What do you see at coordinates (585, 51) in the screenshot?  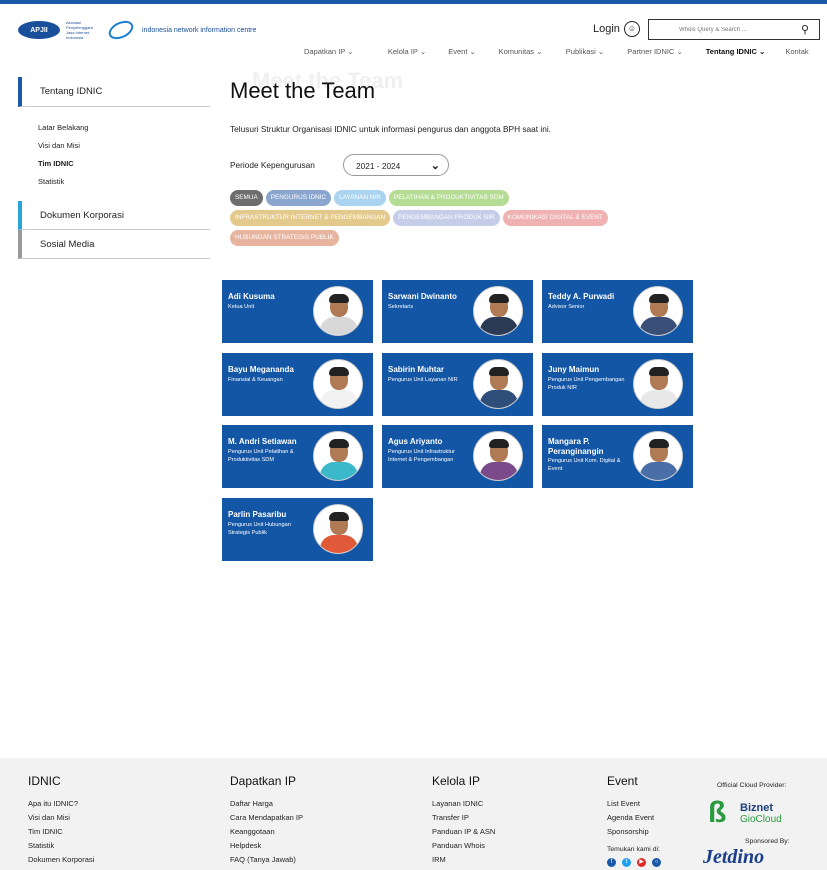 I see `nav-item: Publikasi ⌄` at bounding box center [585, 51].